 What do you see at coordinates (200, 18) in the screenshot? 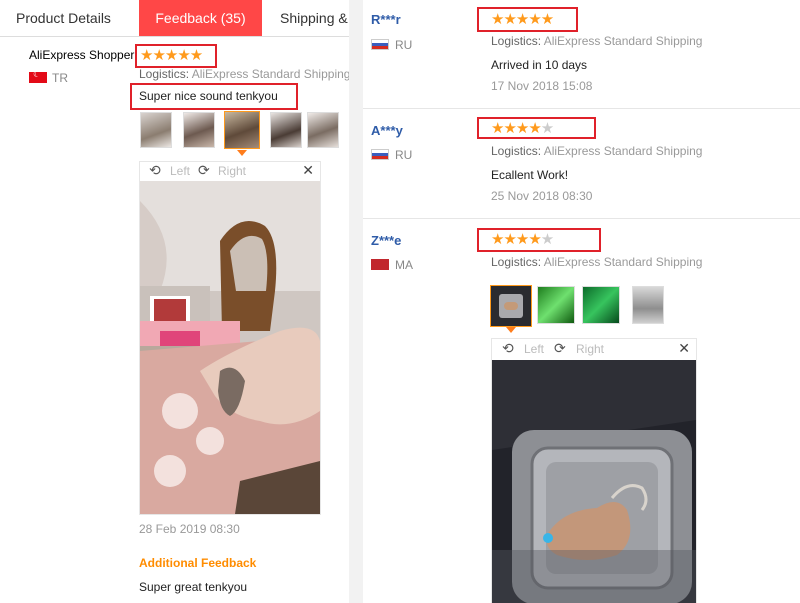
I see `tab-feedback: Feedback (35)` at bounding box center [200, 18].